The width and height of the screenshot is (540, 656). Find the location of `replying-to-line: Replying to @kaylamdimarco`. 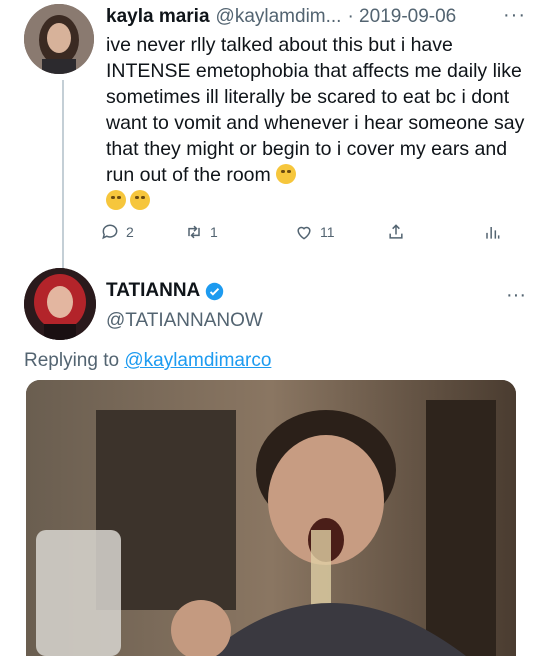

replying-to-line: Replying to @kaylamdimarco is located at coordinates (147, 361).